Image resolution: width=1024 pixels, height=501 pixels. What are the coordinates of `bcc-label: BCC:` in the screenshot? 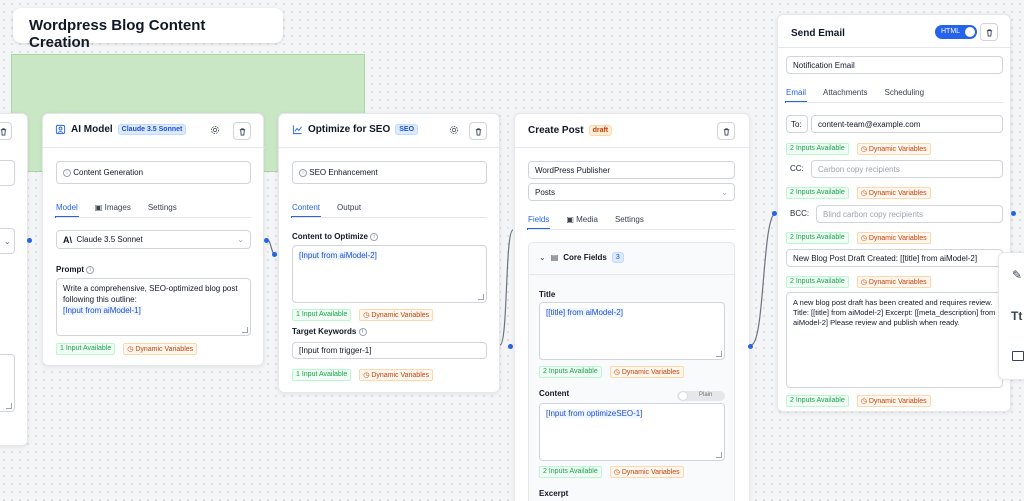 It's located at (800, 213).